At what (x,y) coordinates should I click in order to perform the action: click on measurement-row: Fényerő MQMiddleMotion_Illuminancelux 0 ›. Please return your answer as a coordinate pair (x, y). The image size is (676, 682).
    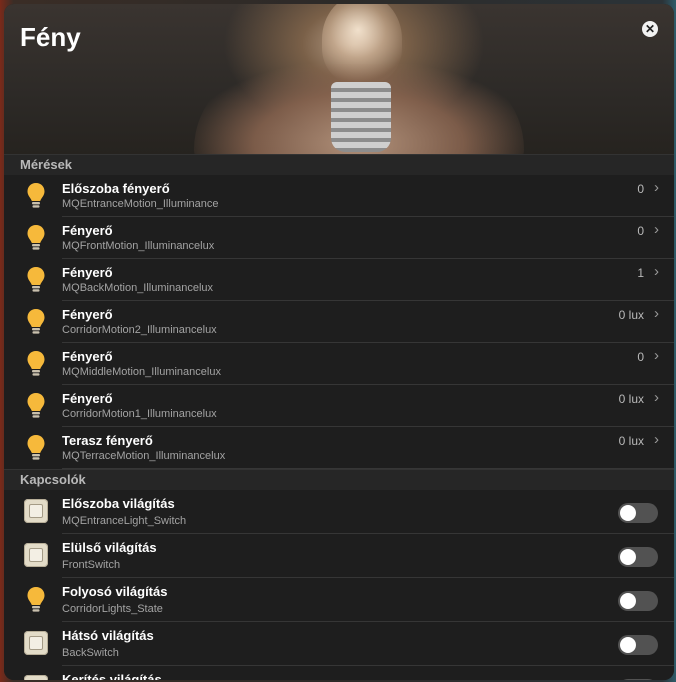
    Looking at the image, I should click on (339, 364).